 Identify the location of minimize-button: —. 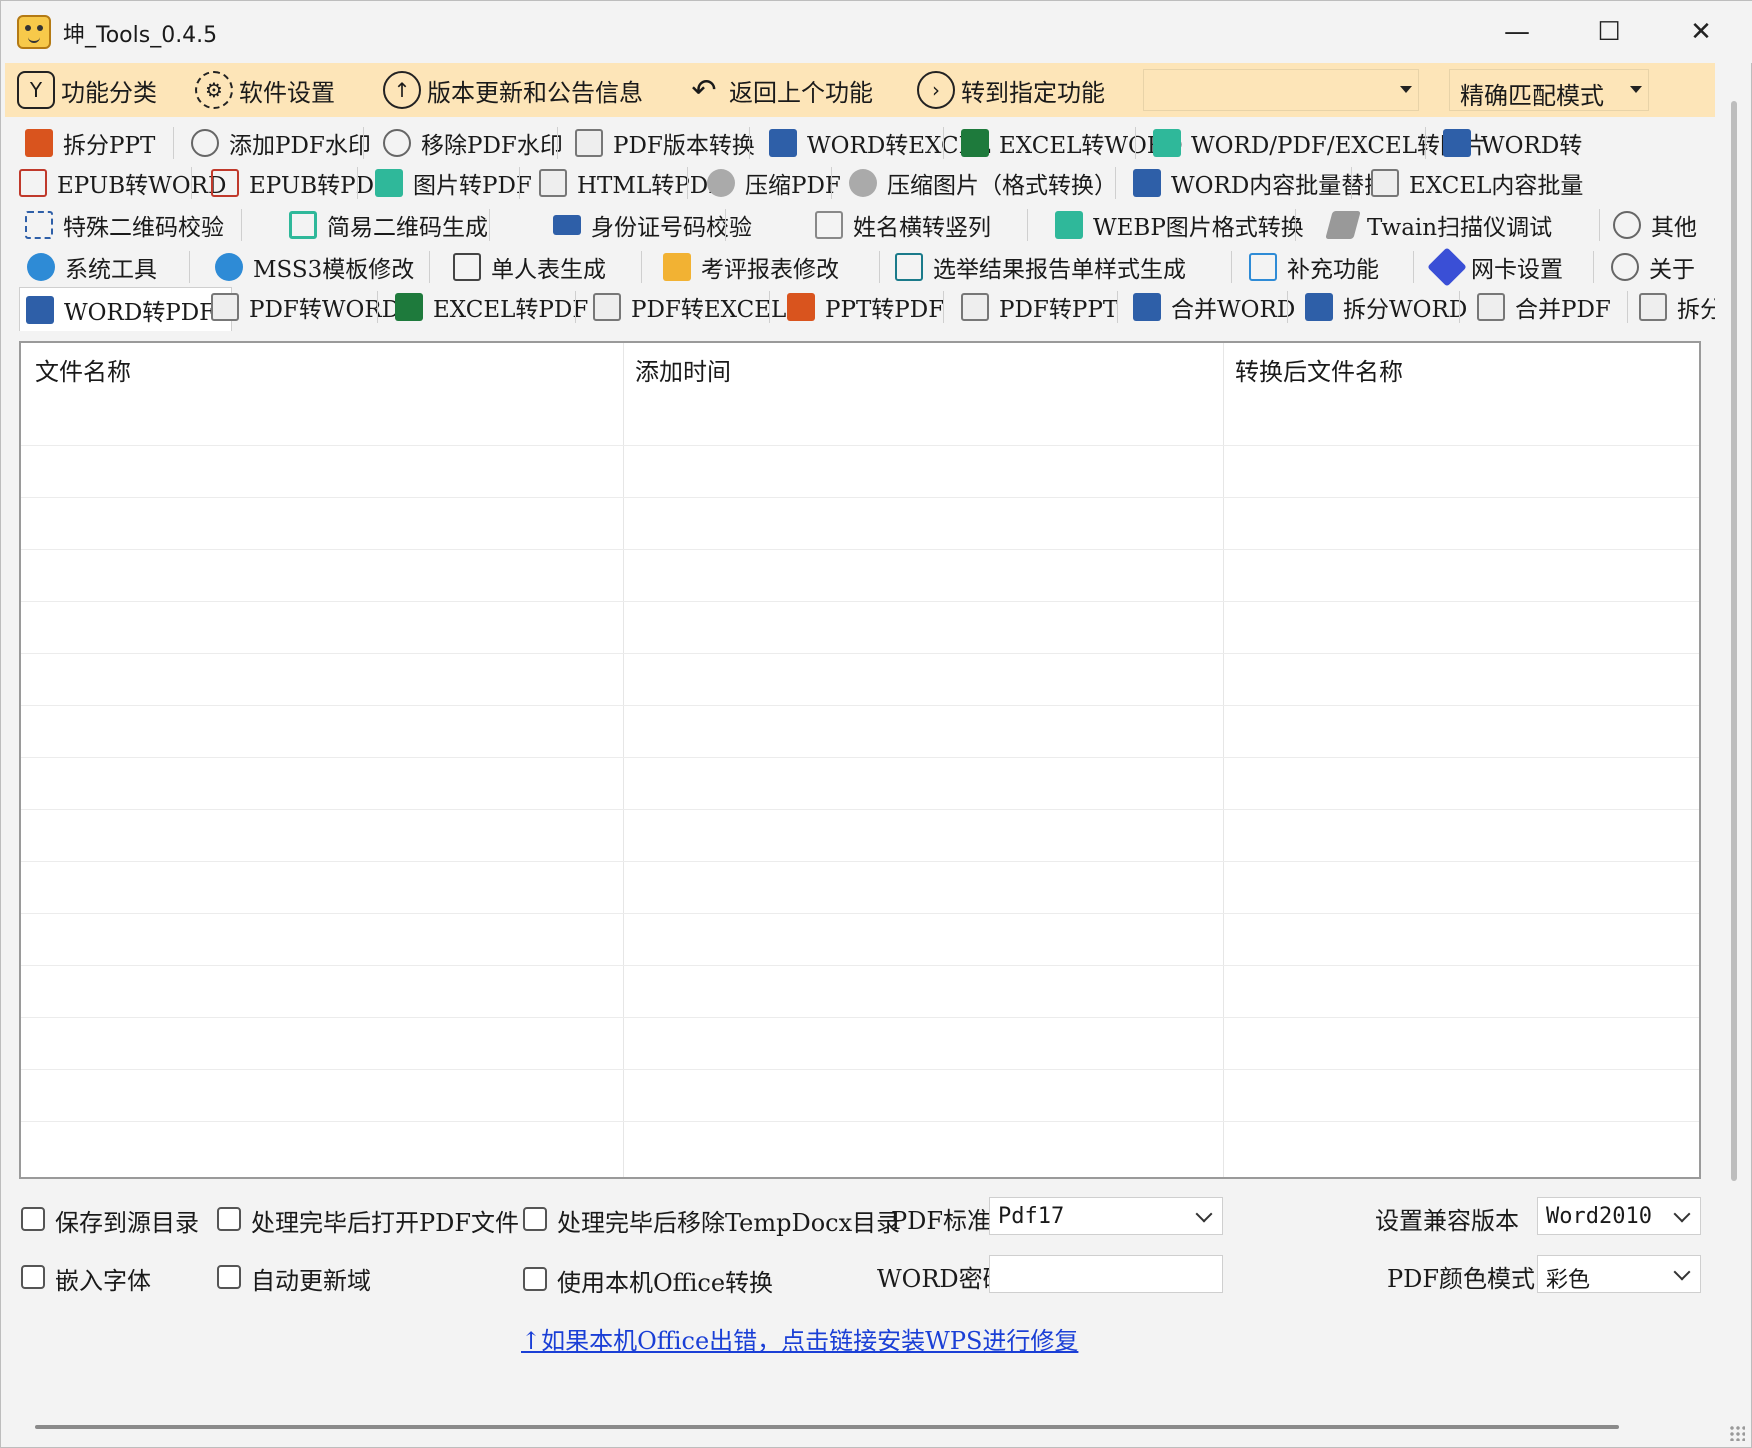
(1517, 32).